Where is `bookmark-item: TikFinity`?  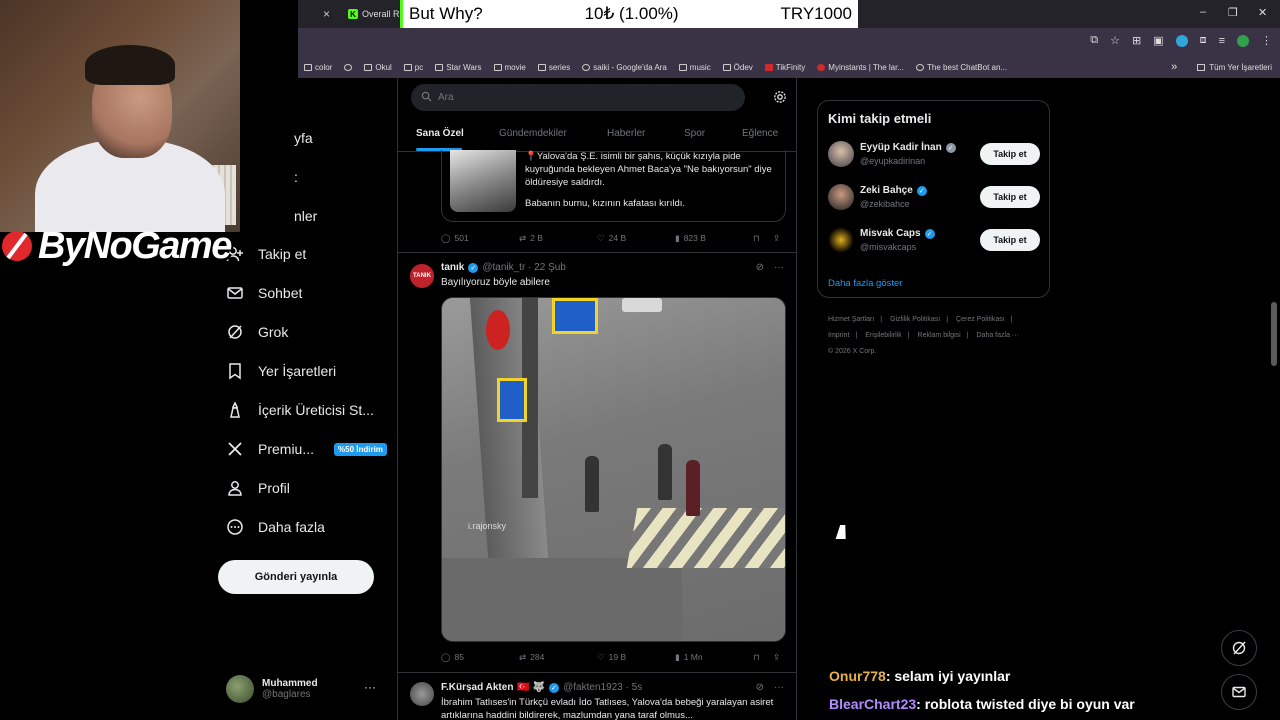
bookmark-item: TikFinity is located at coordinates (785, 67).